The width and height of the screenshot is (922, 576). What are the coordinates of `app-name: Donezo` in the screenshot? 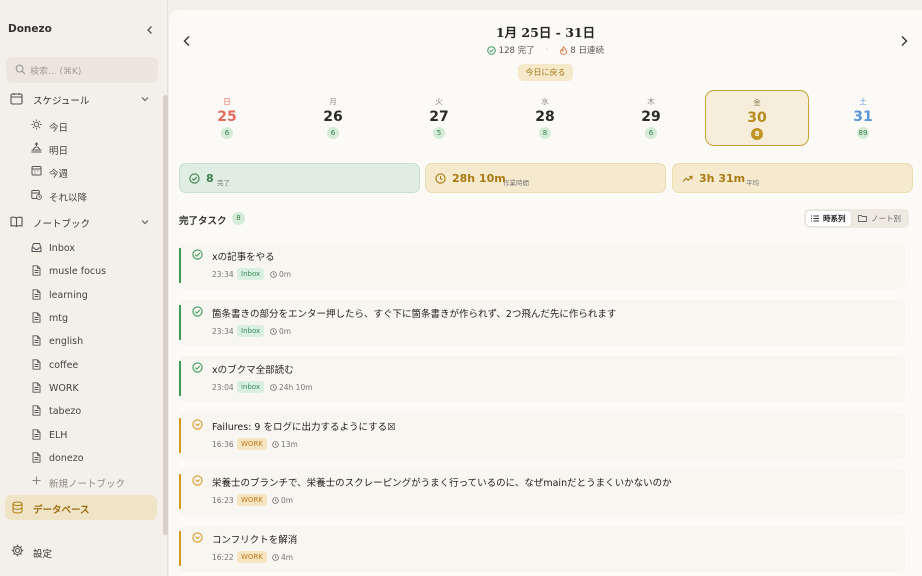 It's located at (30, 29).